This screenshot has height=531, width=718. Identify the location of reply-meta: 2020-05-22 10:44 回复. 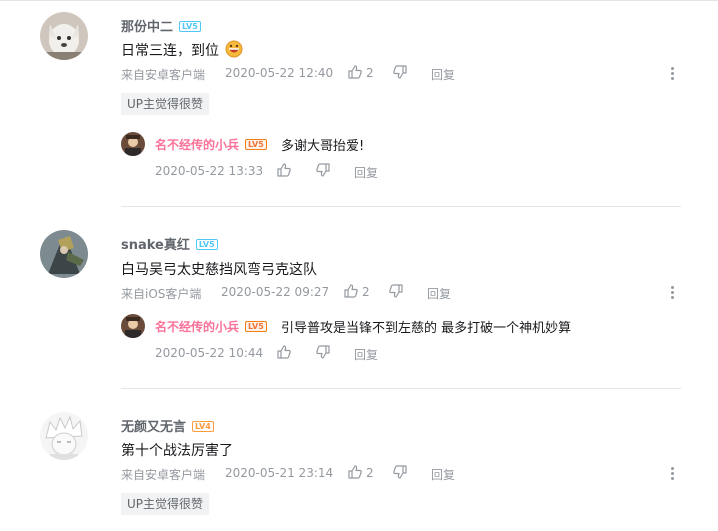
(305, 353).